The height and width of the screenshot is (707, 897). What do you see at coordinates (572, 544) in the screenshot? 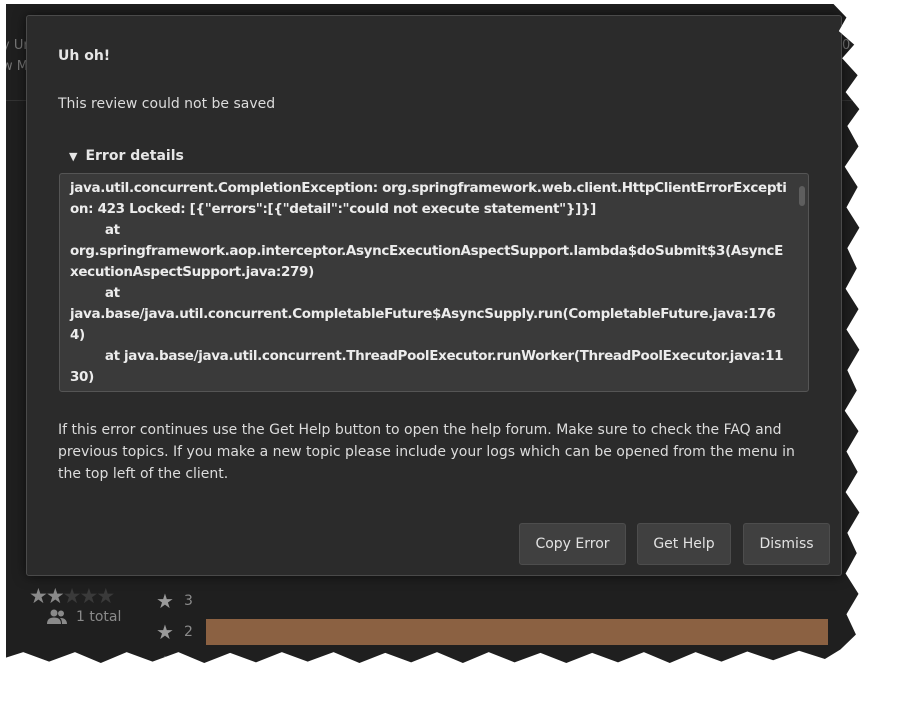
I see `copy-error-button: Copy Error` at bounding box center [572, 544].